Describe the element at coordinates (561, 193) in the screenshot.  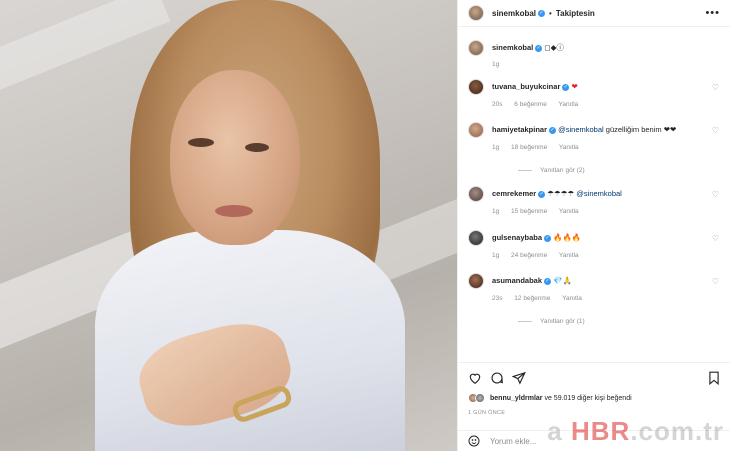
I see `comment-text: ☂☂☂☂` at that location.